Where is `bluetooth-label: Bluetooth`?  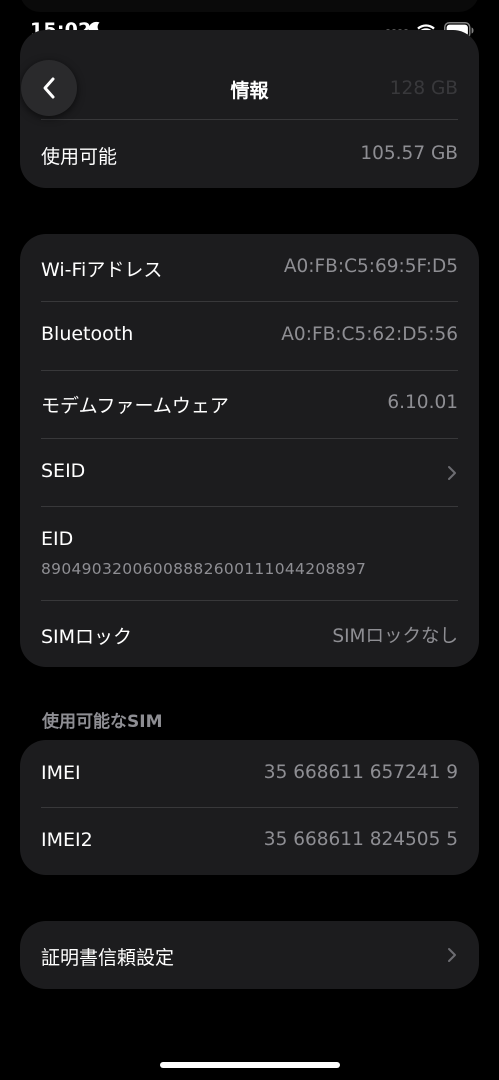 bluetooth-label: Bluetooth is located at coordinates (87, 334).